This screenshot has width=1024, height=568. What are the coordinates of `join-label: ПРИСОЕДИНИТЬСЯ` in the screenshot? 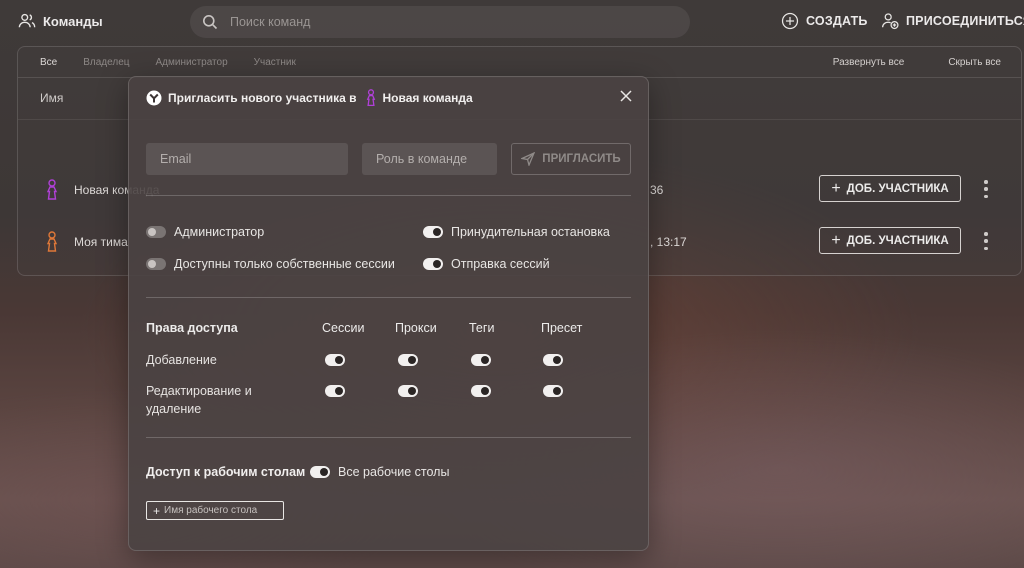 It's located at (965, 21).